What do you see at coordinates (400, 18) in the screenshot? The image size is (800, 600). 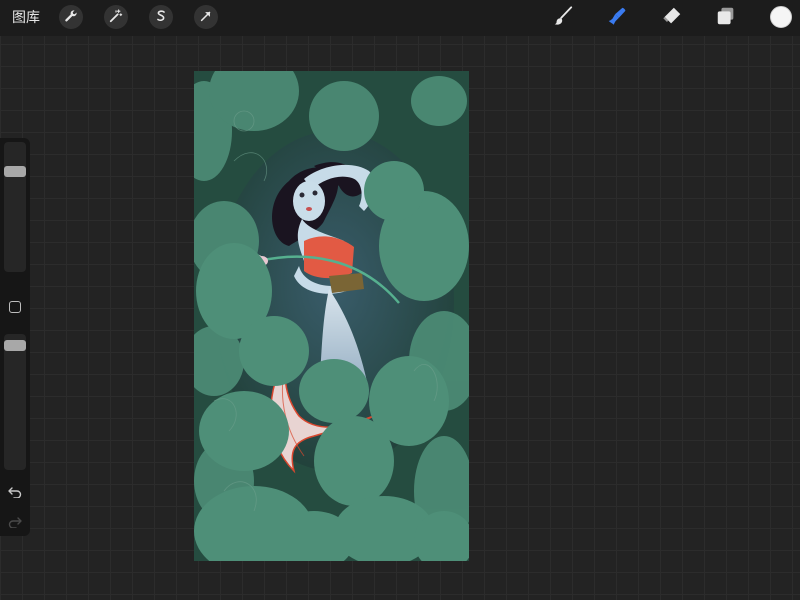 I see `top-toolbar: 图库` at bounding box center [400, 18].